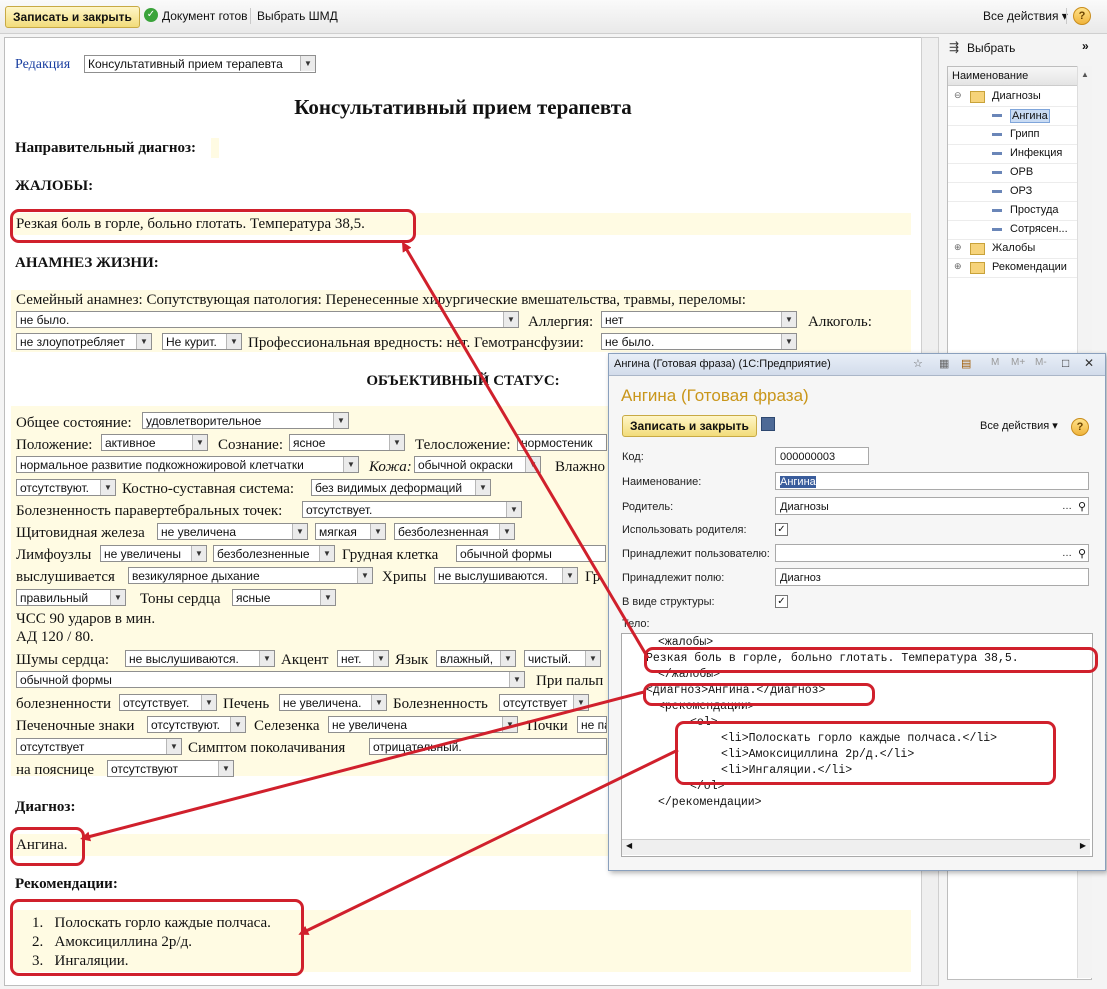 The width and height of the screenshot is (1107, 989). I want to click on spleen-select: не увеличена ▼, so click(423, 724).